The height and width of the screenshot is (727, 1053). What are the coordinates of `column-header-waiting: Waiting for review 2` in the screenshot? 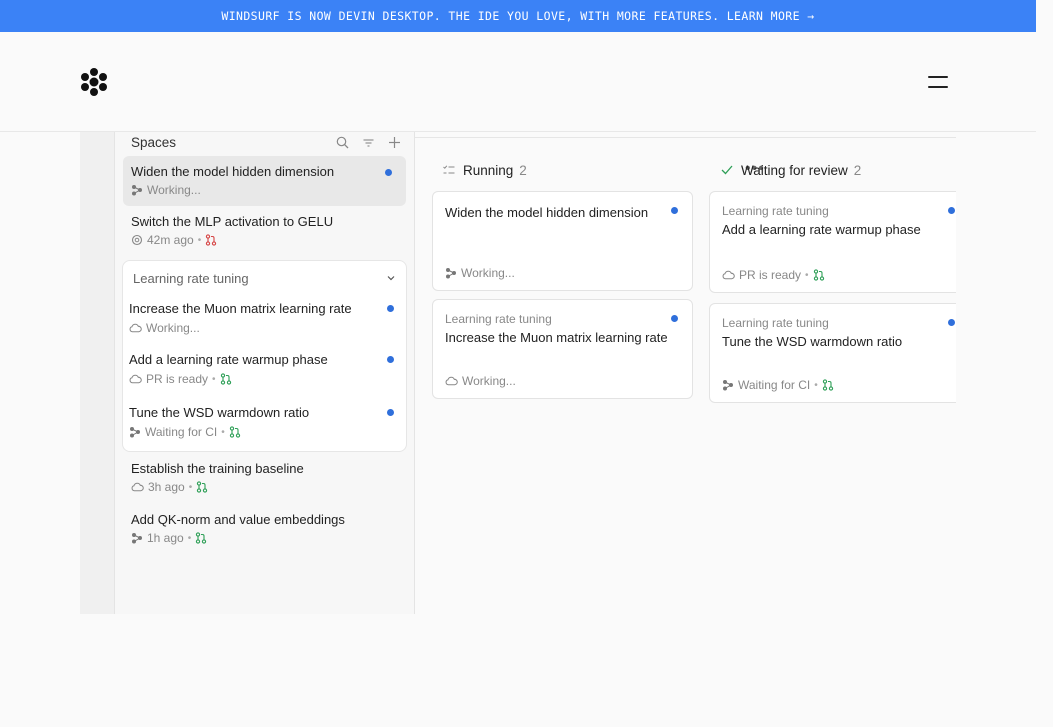 It's located at (791, 170).